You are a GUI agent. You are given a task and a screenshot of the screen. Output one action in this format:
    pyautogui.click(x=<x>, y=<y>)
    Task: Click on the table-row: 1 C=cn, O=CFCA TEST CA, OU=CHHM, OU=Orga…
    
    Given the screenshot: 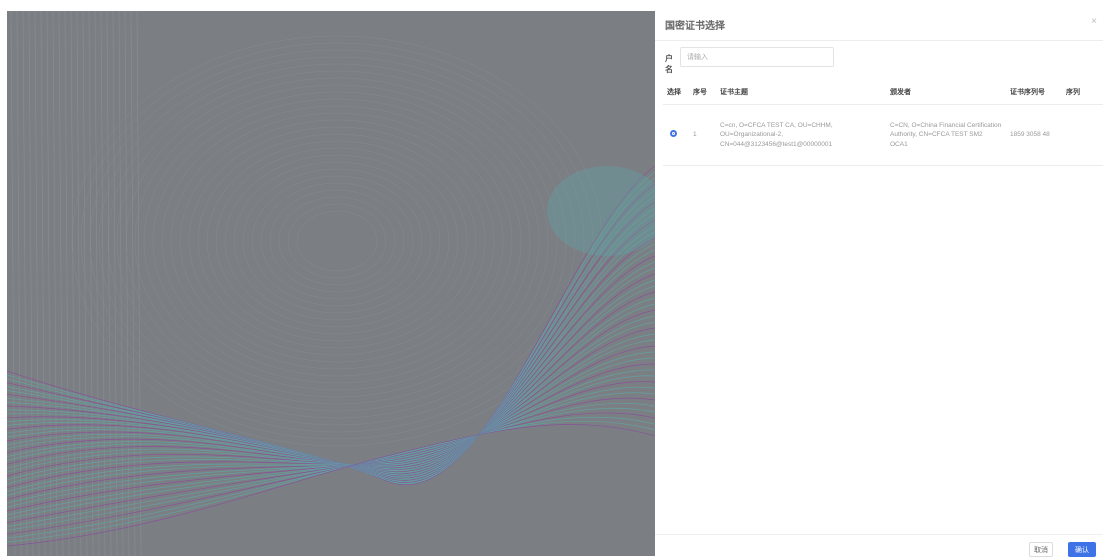 What is the action you would take?
    pyautogui.click(x=883, y=135)
    